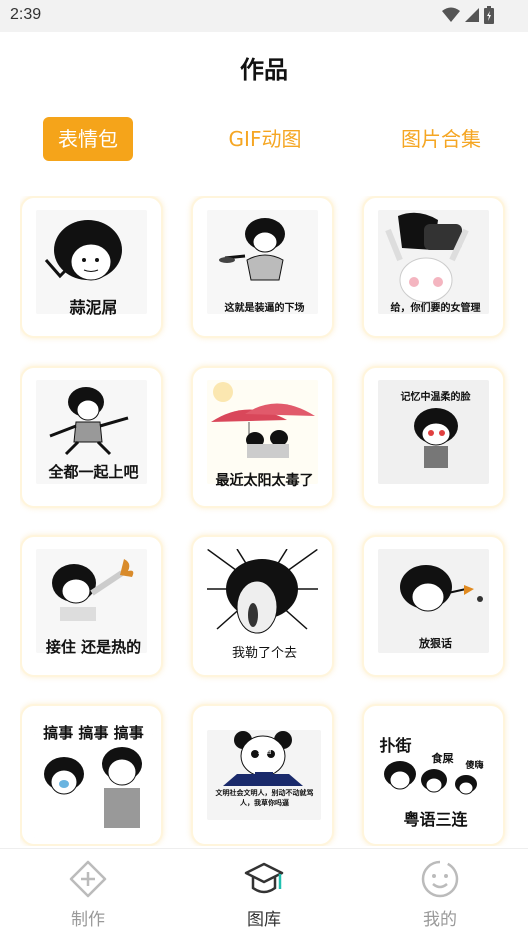 This screenshot has height=939, width=528. Describe the element at coordinates (435, 643) in the screenshot. I see `meme-caption: 放狠话` at that location.